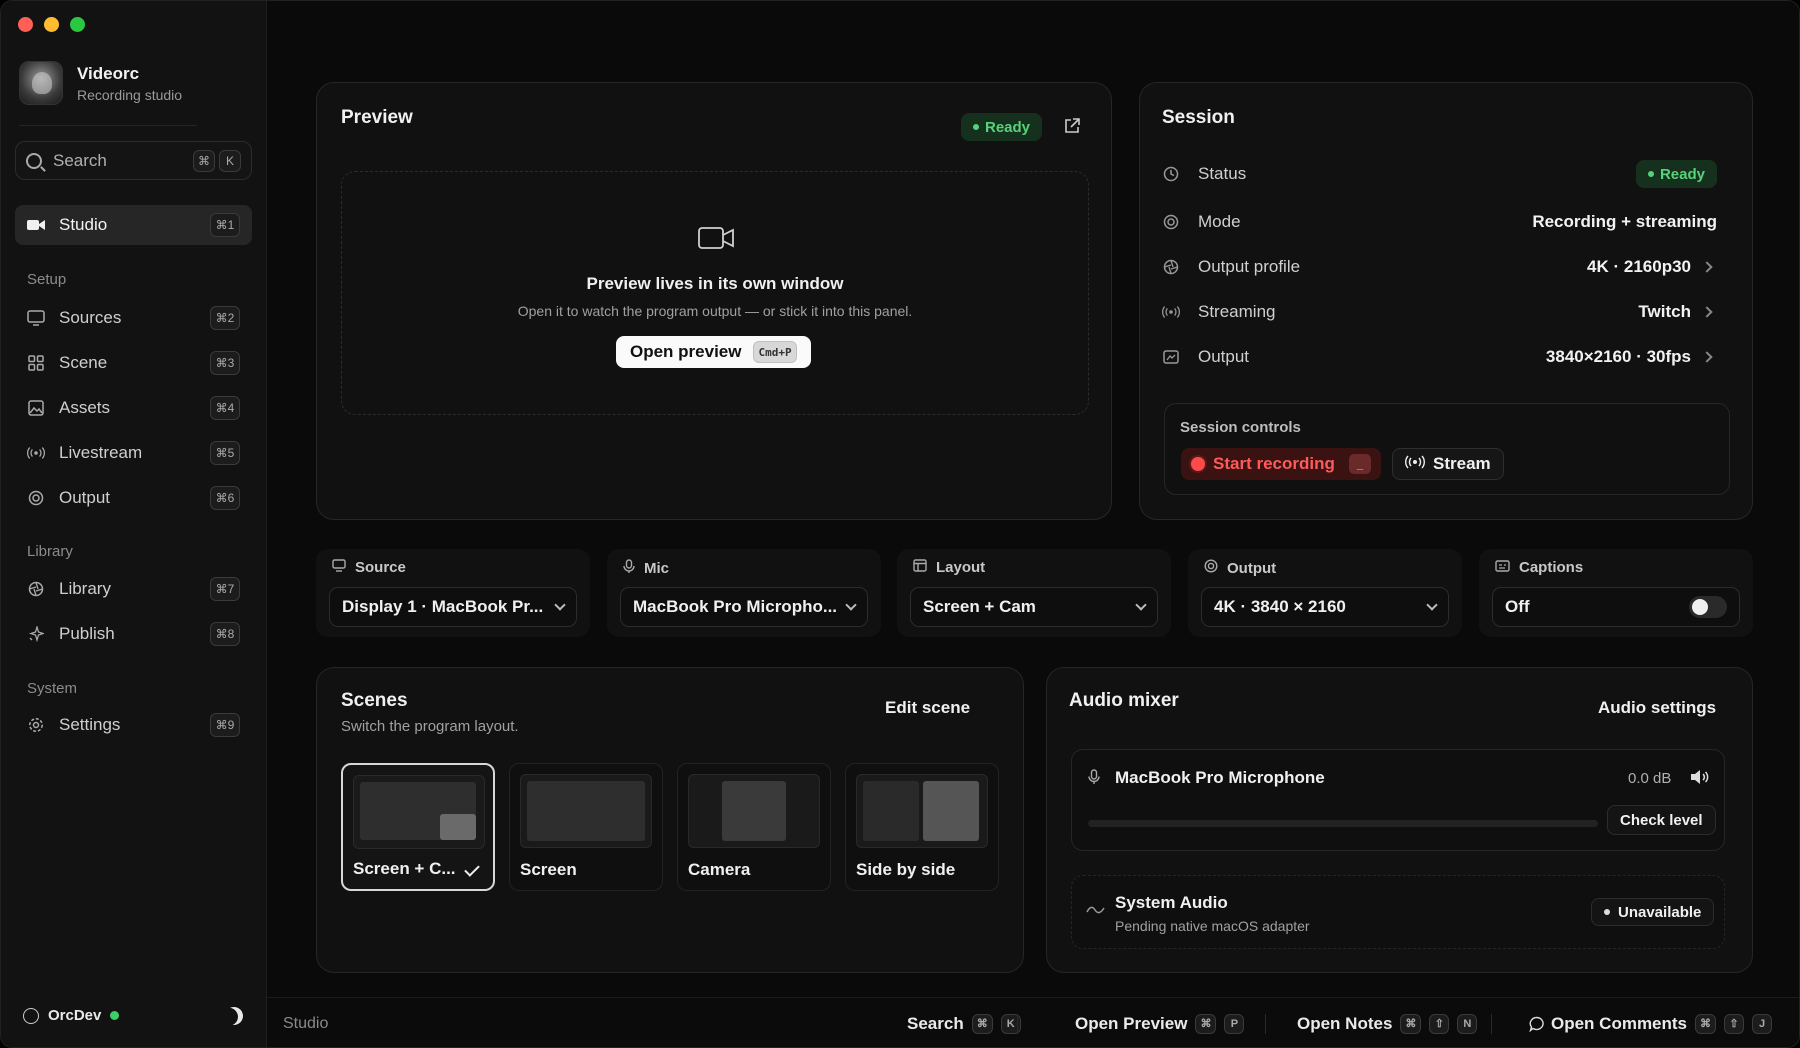 The width and height of the screenshot is (1800, 1048). What do you see at coordinates (133, 408) in the screenshot?
I see `sidebar-item-assets: Assets ⌘4` at bounding box center [133, 408].